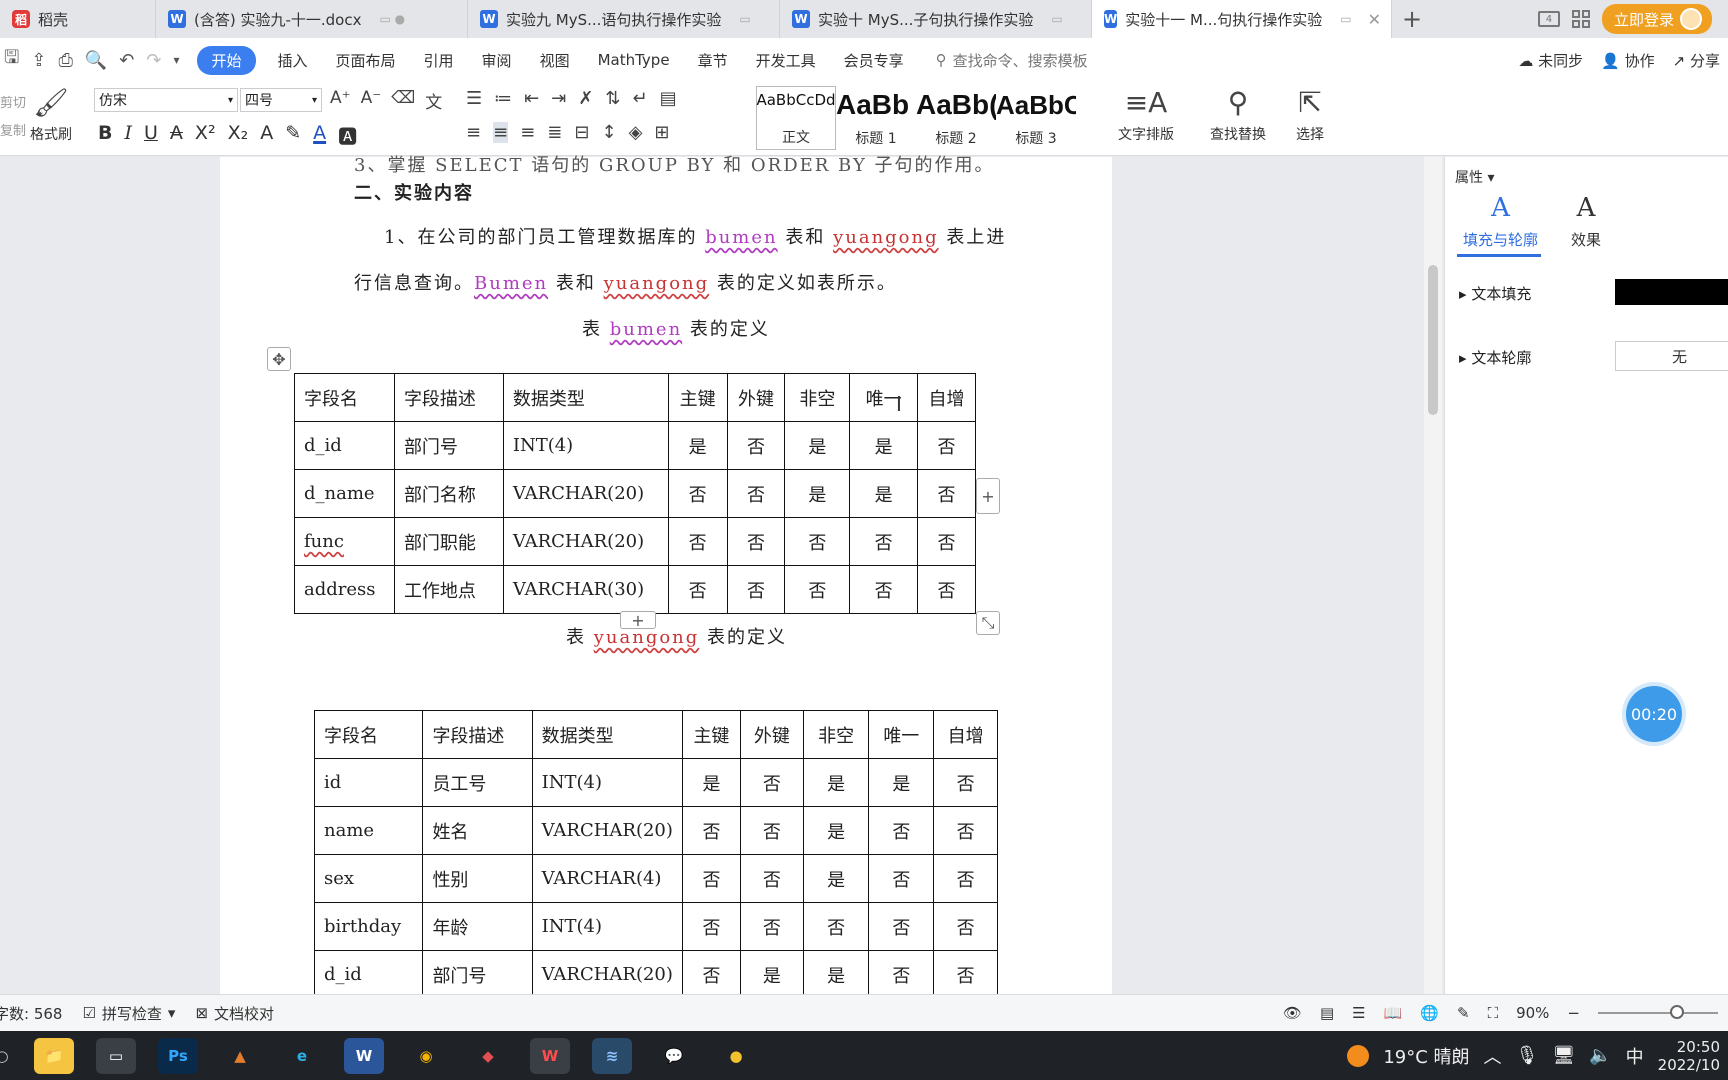  What do you see at coordinates (1563, 1055) in the screenshot?
I see `network-icon: 🖥` at bounding box center [1563, 1055].